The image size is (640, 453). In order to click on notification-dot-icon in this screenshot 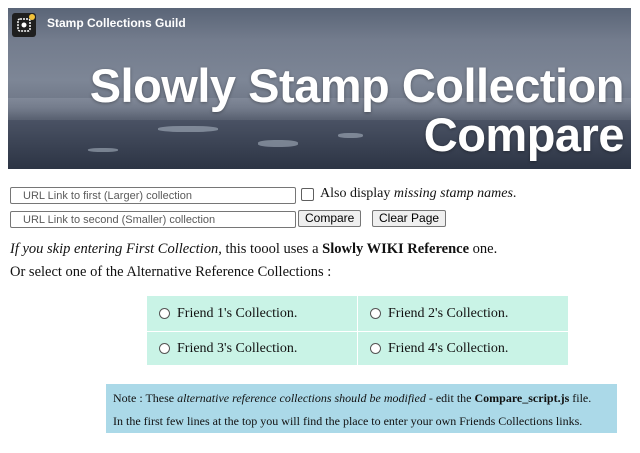, I will do `click(32, 17)`.